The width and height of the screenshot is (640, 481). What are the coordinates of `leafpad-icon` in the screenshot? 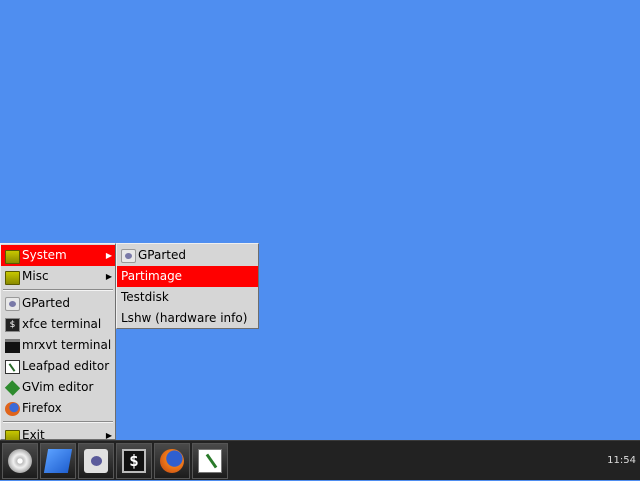 It's located at (210, 461).